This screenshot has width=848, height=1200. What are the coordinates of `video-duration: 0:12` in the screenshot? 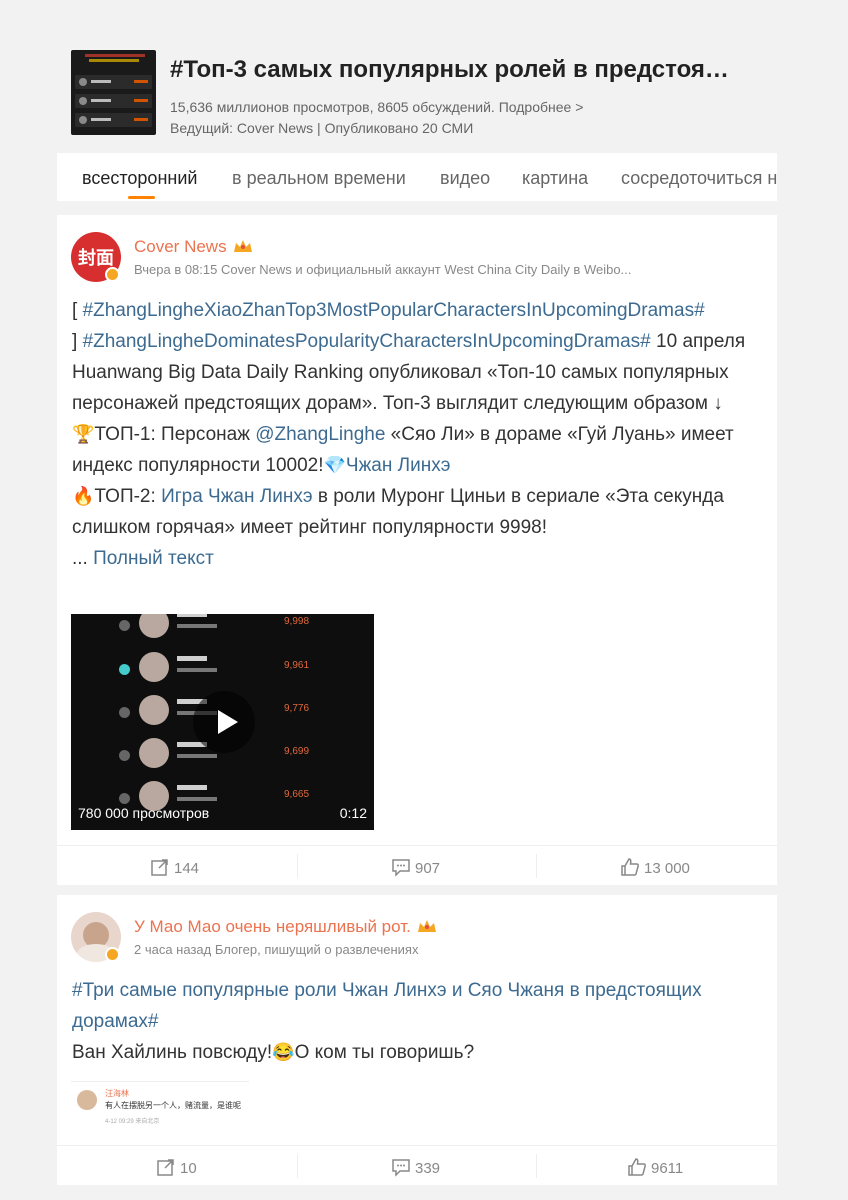 It's located at (353, 813).